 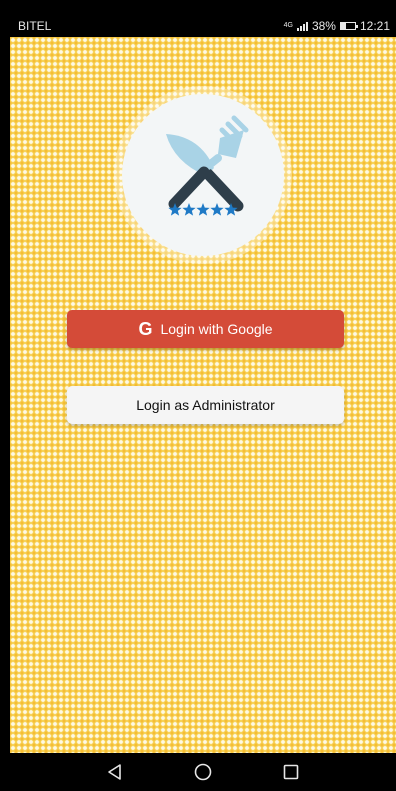 I want to click on login-admin-label: Login as Administrator, so click(x=205, y=405).